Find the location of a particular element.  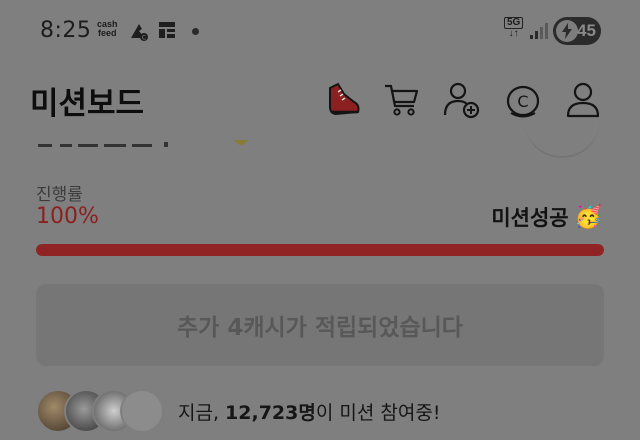

notification-dot is located at coordinates (195, 31).